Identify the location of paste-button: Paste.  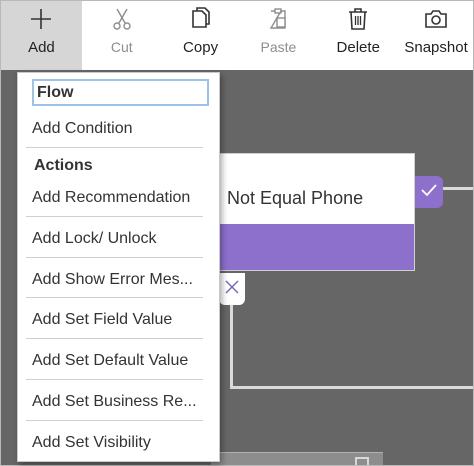
(278, 35).